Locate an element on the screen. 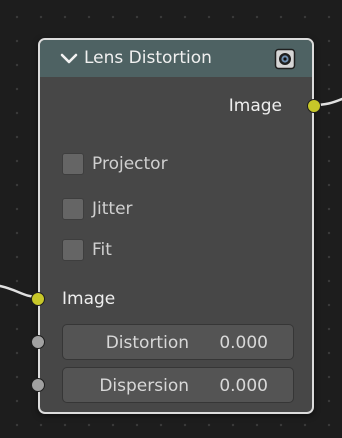 The width and height of the screenshot is (342, 438). fit-option: Fit is located at coordinates (87, 250).